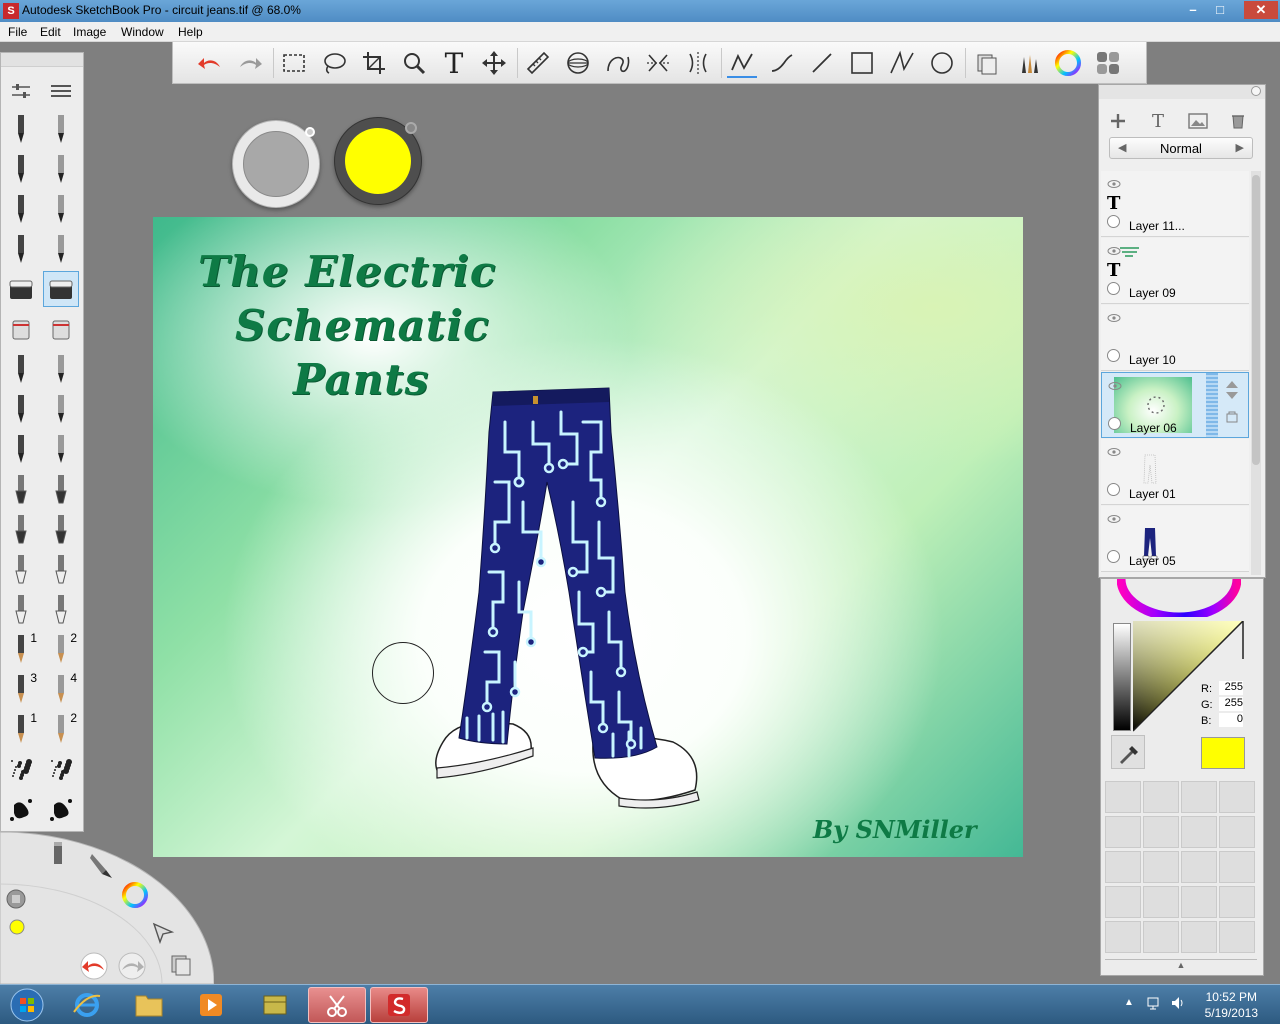  What do you see at coordinates (658, 63) in the screenshot?
I see `symmetry-x-icon` at bounding box center [658, 63].